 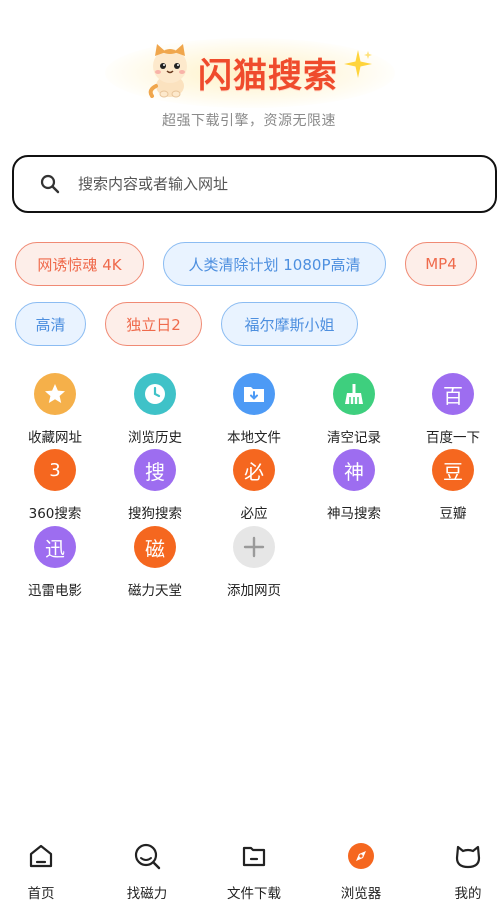 What do you see at coordinates (254, 438) in the screenshot?
I see `shortcut-label: 本地文件` at bounding box center [254, 438].